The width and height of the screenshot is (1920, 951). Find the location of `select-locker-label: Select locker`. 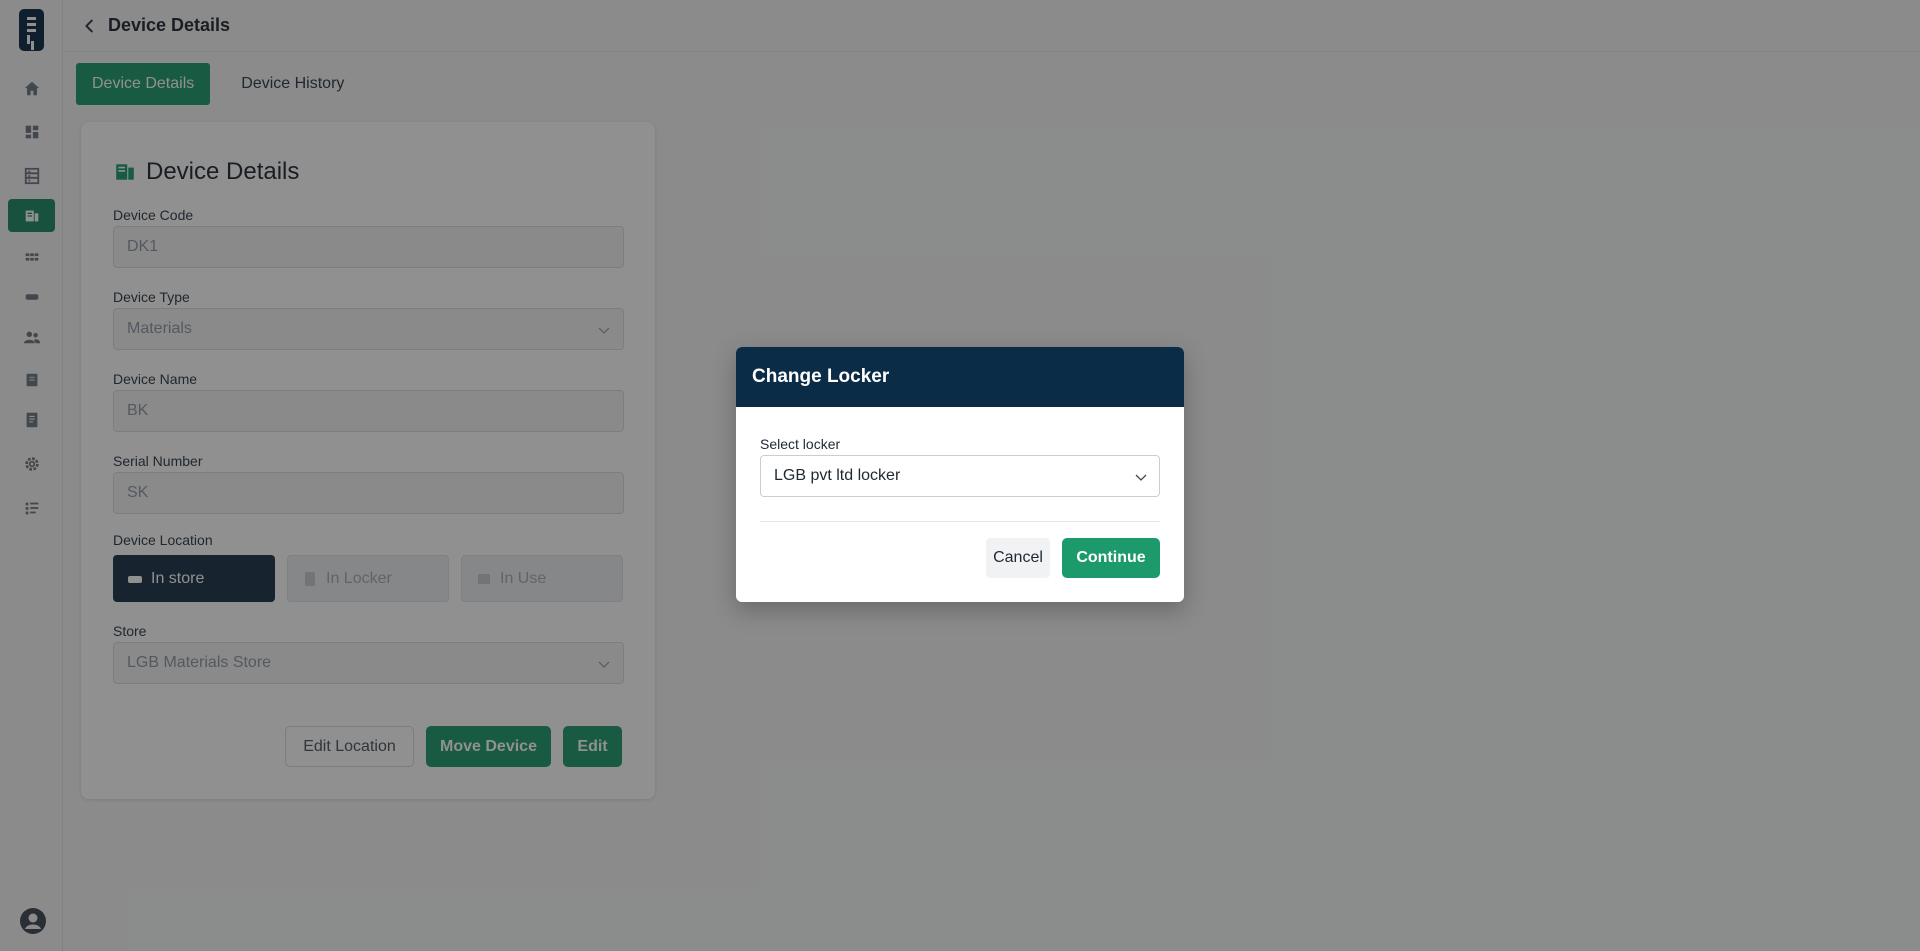

select-locker-label: Select locker is located at coordinates (800, 444).